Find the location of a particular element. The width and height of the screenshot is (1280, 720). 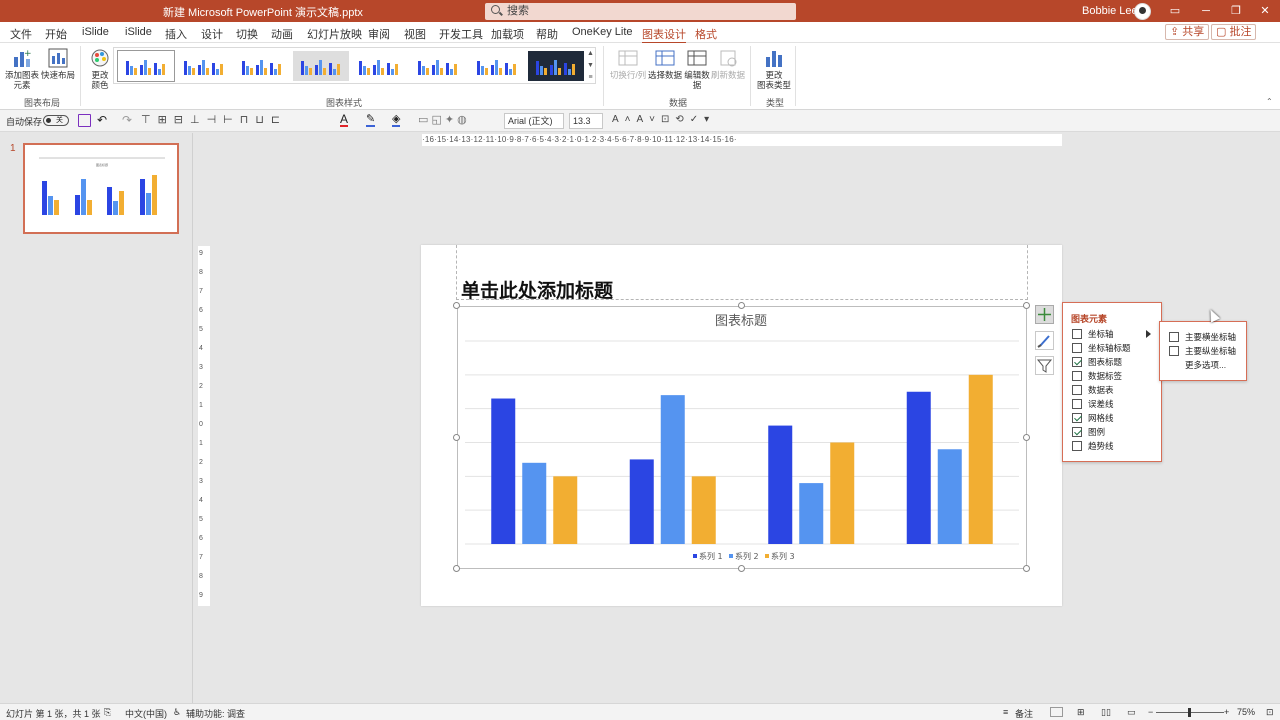

tab-transitions: 切换 is located at coordinates (247, 34).